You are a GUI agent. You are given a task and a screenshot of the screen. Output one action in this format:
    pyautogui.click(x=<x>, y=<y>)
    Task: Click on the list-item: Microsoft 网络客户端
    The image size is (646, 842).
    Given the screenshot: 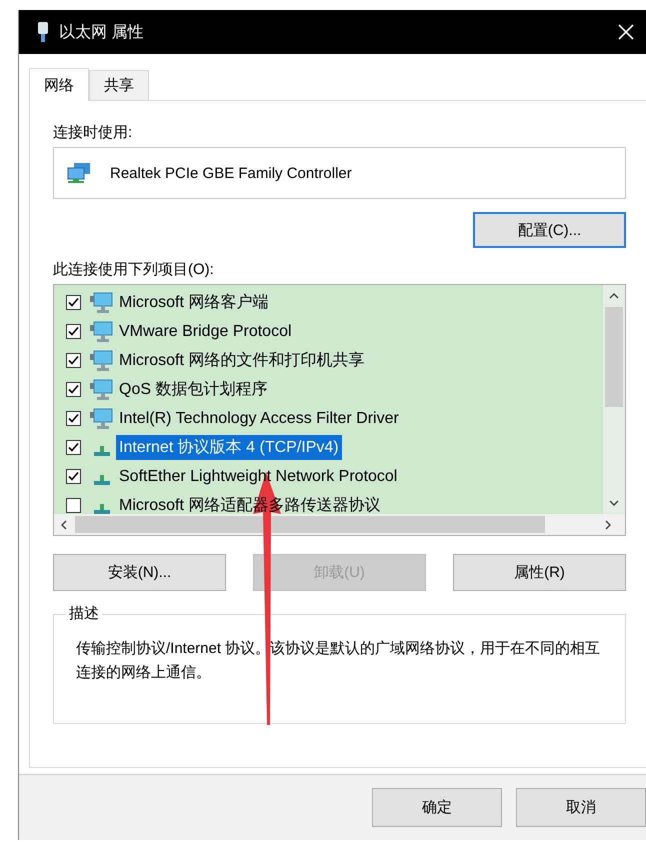 What is the action you would take?
    pyautogui.click(x=194, y=302)
    